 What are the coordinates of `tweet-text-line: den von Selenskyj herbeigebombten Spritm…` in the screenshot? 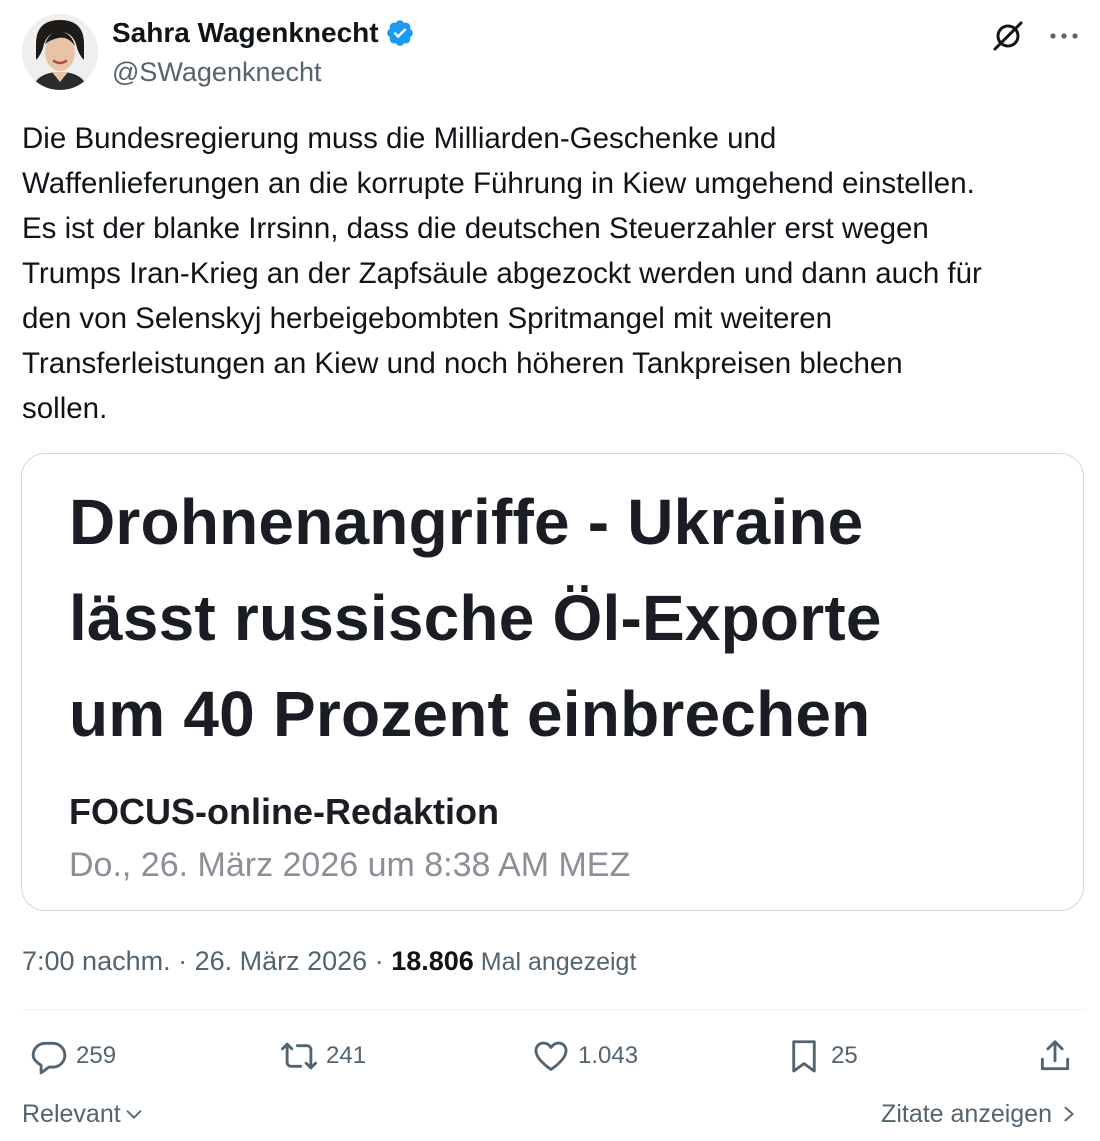 It's located at (427, 318).